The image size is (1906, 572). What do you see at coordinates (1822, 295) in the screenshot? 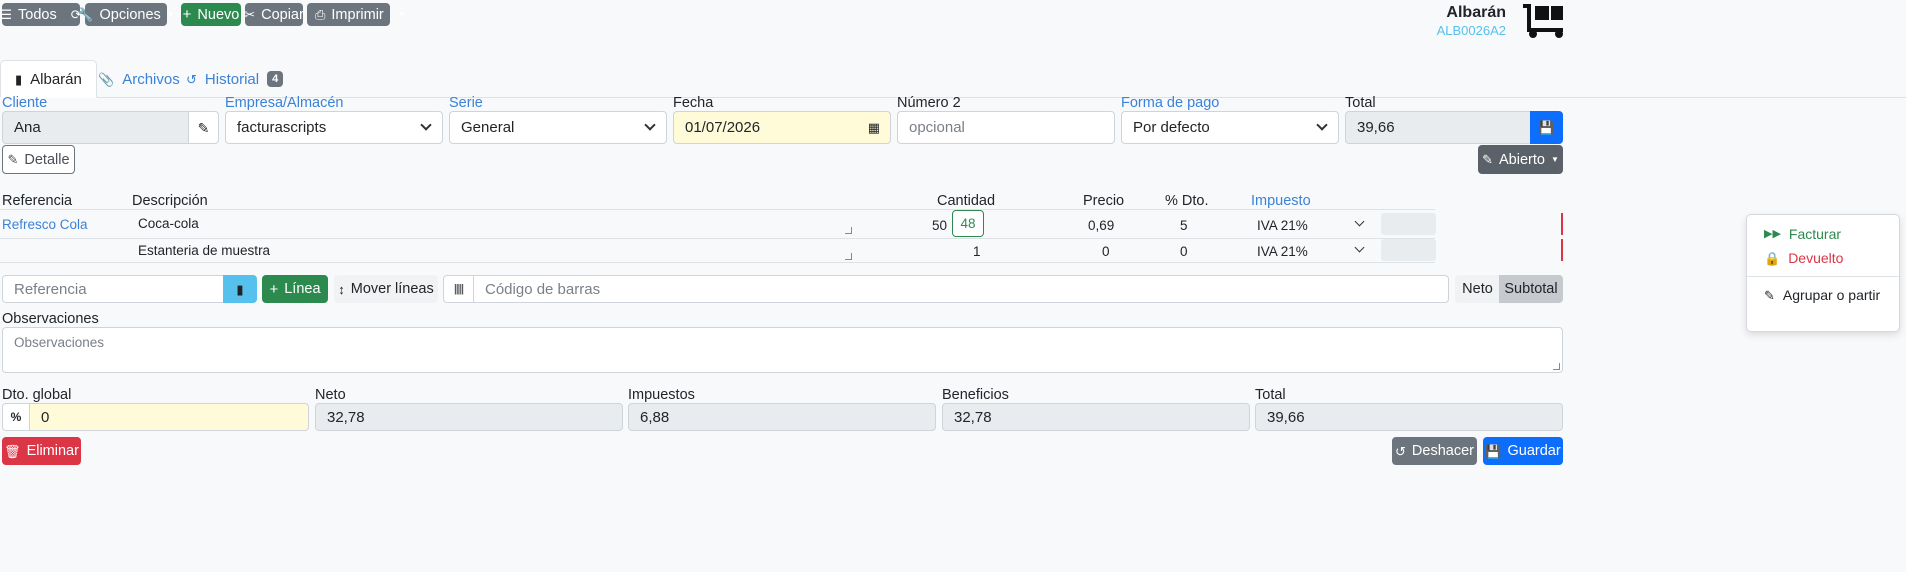
I see `menu-item-agrupar: ✎ Agrupar o partir` at bounding box center [1822, 295].